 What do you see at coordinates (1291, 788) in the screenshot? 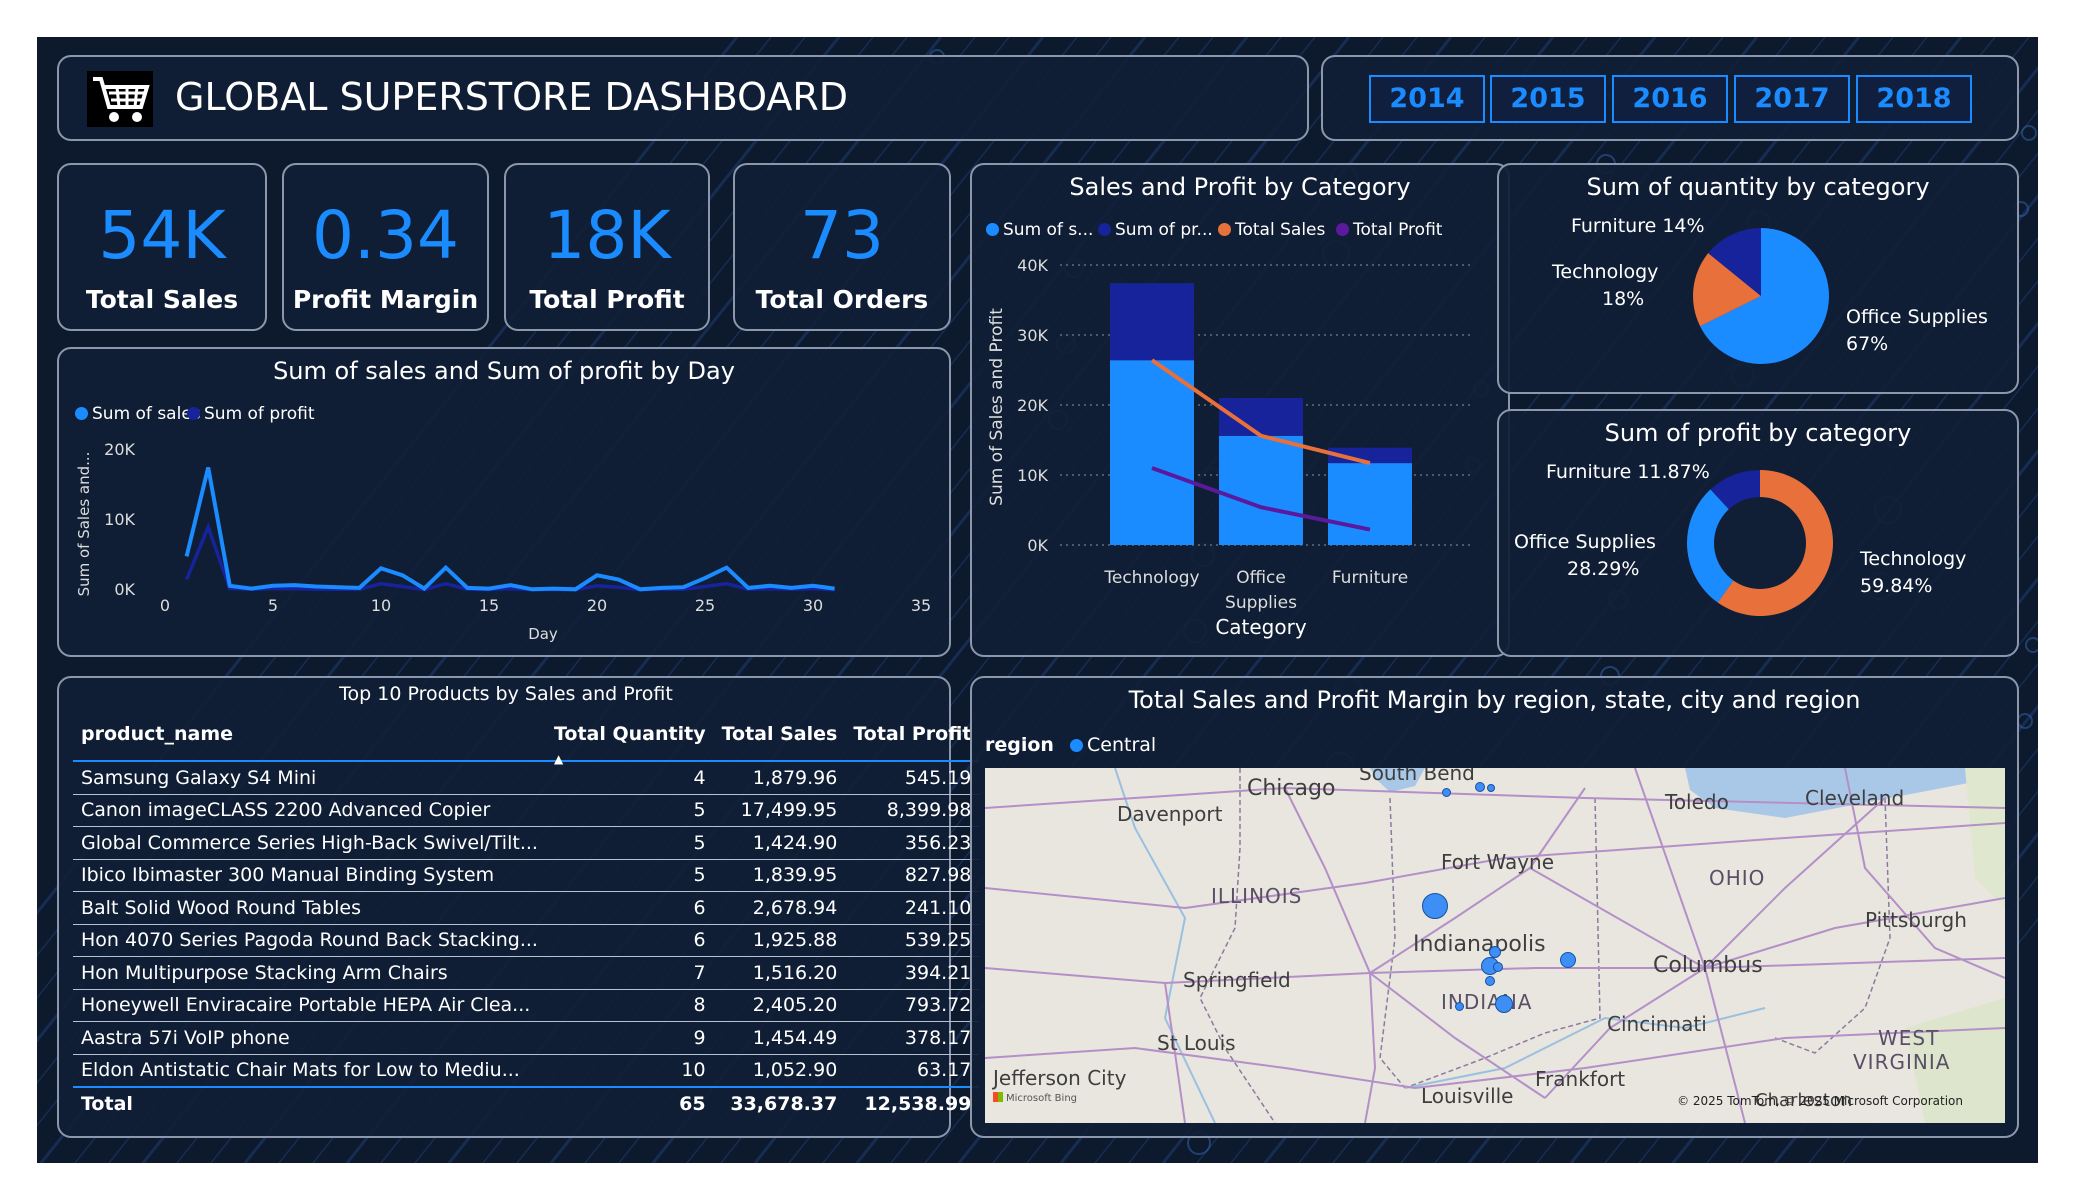
I see `map-city-label: Chicago` at bounding box center [1291, 788].